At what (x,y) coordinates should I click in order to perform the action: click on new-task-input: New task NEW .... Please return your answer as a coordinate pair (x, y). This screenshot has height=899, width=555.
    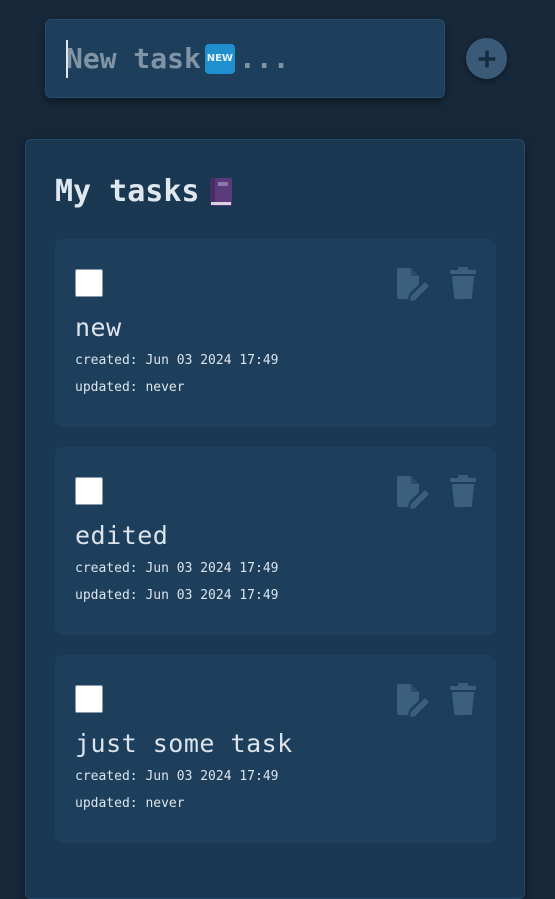
    Looking at the image, I should click on (245, 58).